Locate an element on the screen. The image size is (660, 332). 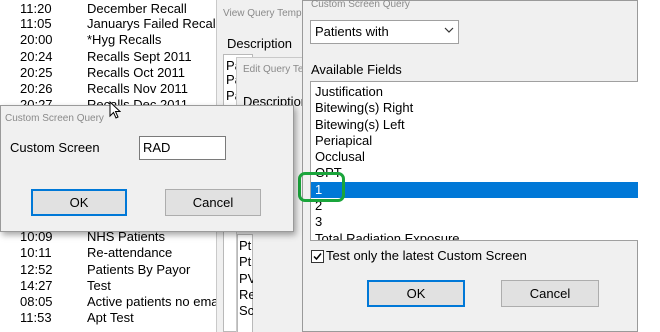
latest-screen-checkbox is located at coordinates (317, 256).